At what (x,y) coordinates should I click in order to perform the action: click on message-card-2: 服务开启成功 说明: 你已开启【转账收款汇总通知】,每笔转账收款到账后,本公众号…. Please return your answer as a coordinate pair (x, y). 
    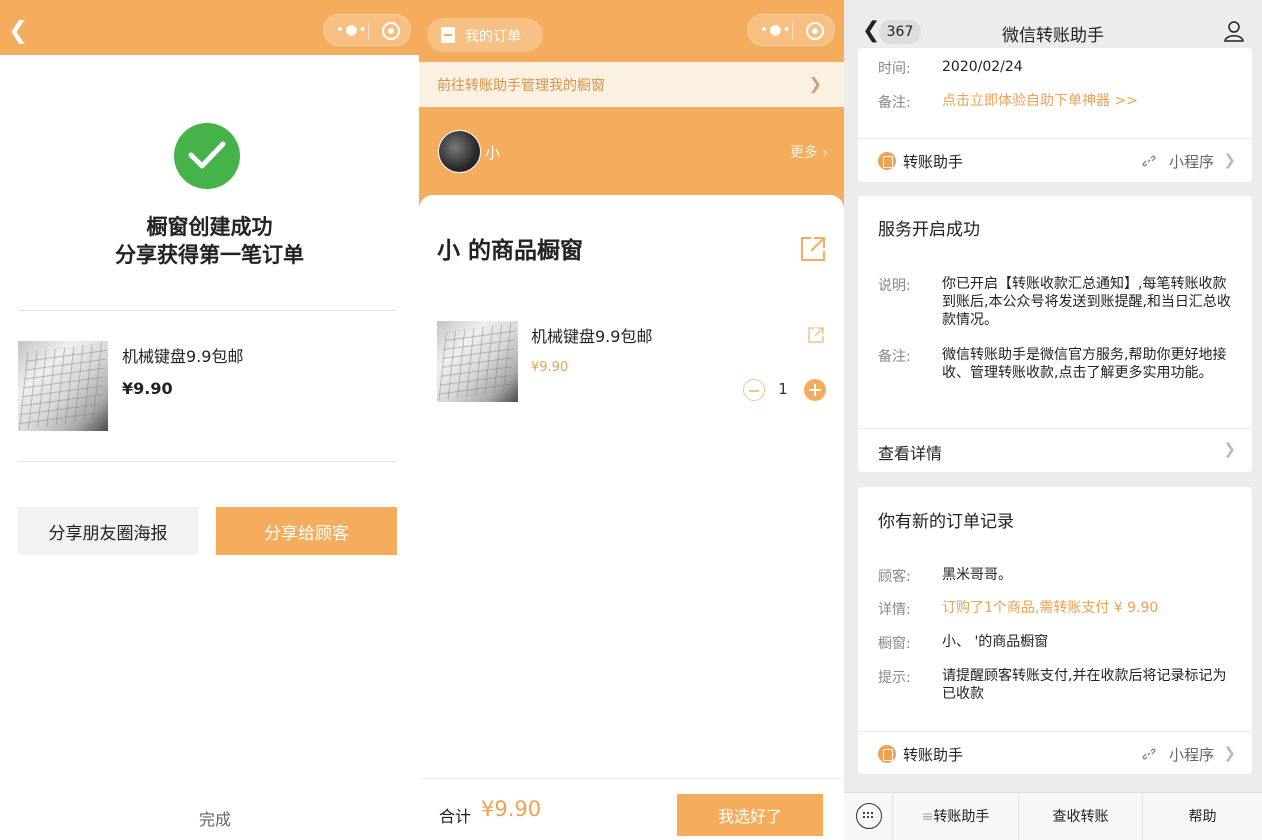
    Looking at the image, I should click on (1055, 334).